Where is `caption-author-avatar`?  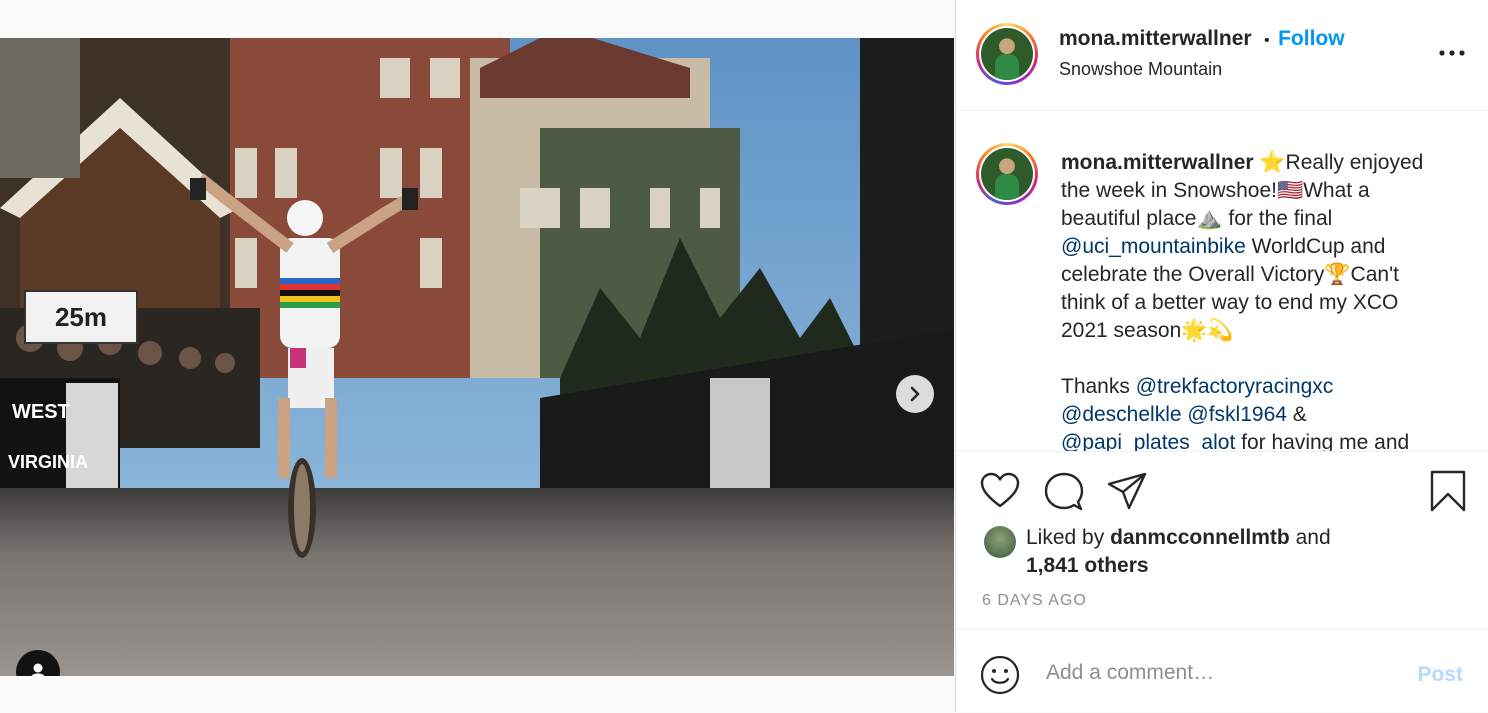
caption-author-avatar is located at coordinates (1007, 174).